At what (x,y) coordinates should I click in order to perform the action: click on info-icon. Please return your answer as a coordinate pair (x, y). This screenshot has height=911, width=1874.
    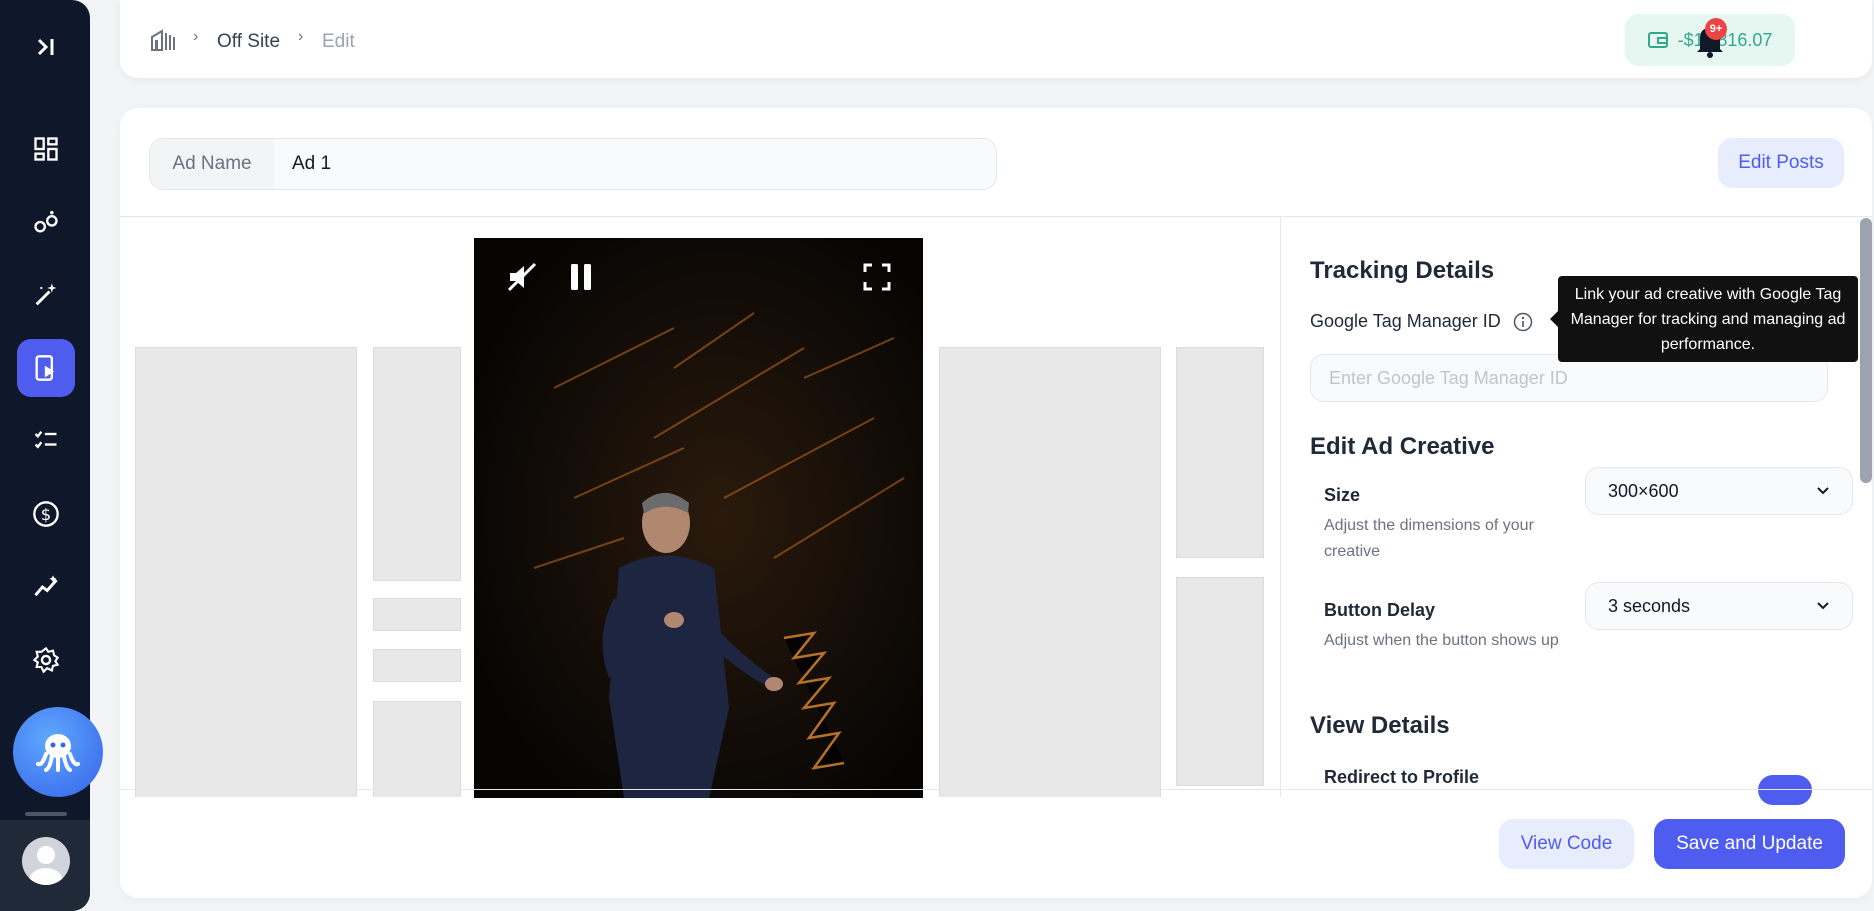
    Looking at the image, I should click on (1523, 322).